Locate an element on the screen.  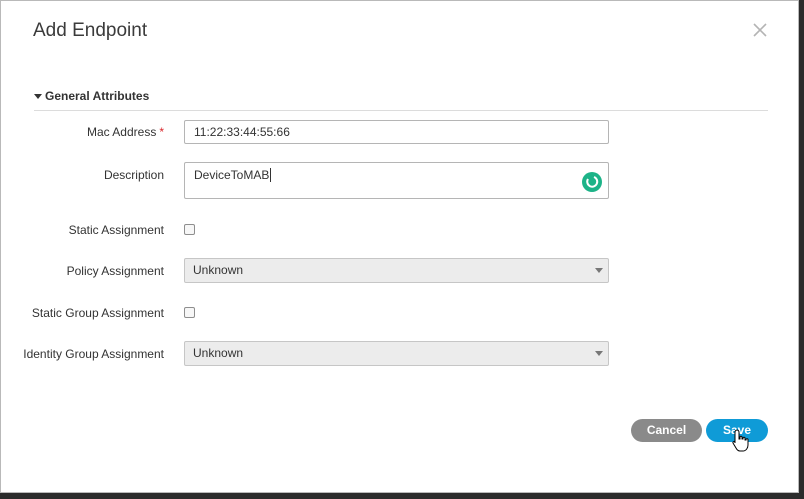
required-marker: * is located at coordinates (161, 132).